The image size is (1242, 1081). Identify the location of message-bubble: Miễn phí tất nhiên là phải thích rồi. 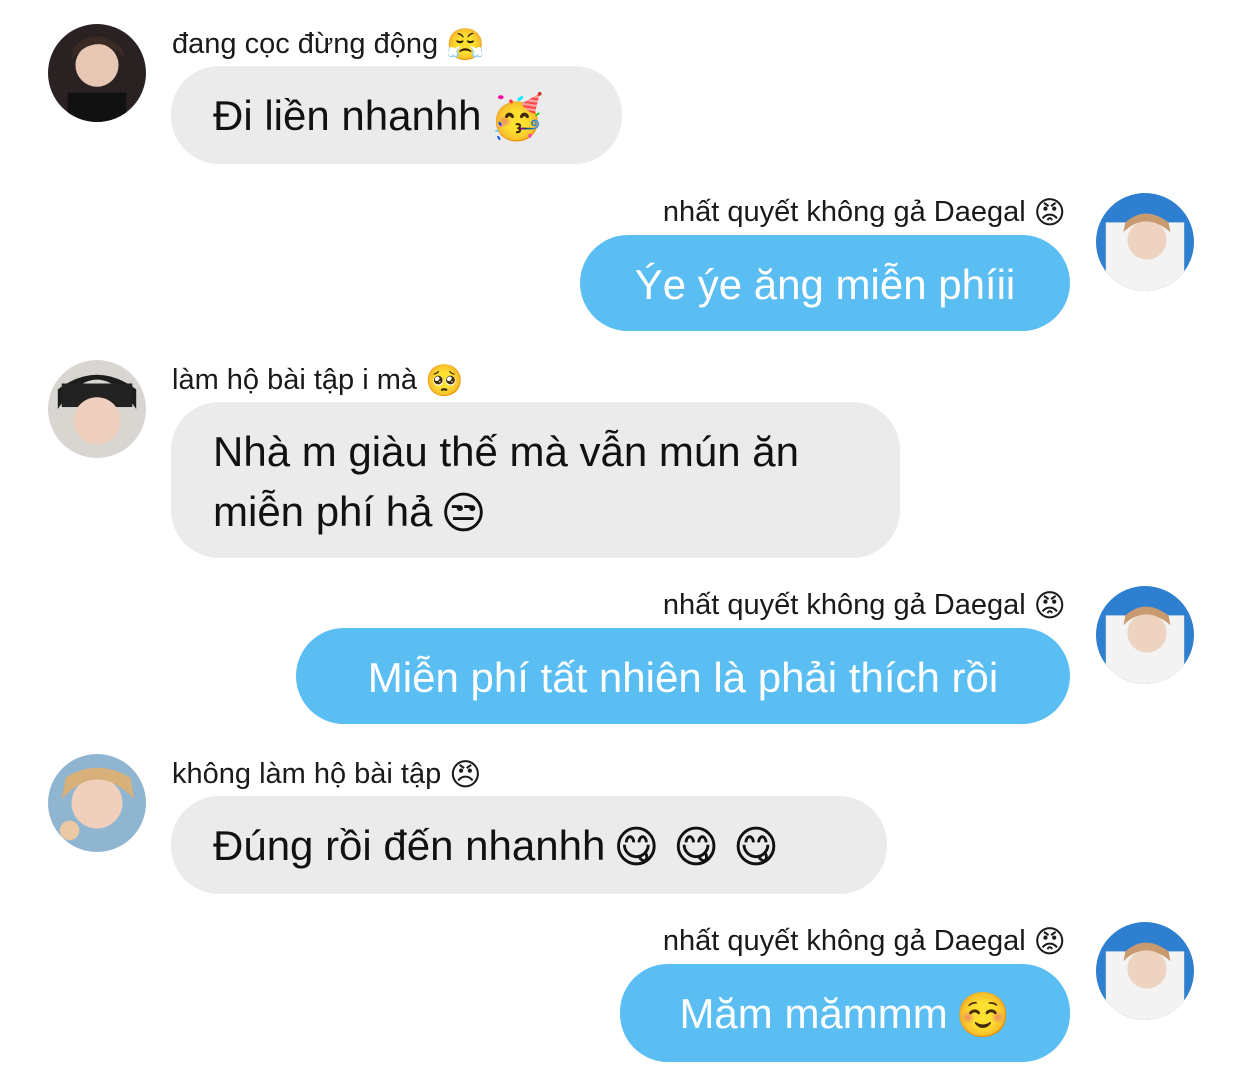
(683, 676).